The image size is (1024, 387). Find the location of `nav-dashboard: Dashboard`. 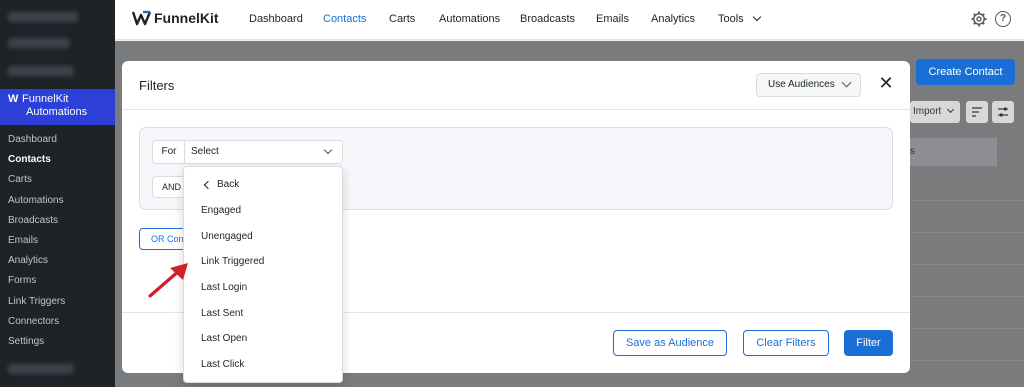

nav-dashboard: Dashboard is located at coordinates (276, 19).